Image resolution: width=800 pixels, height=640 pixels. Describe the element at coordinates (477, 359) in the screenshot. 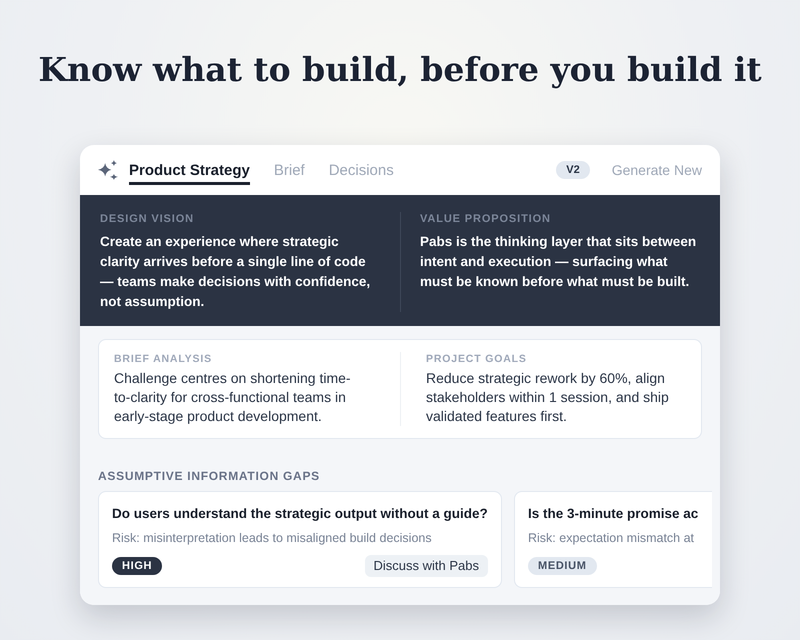

I see `section-label: PROJECT GOALS` at that location.